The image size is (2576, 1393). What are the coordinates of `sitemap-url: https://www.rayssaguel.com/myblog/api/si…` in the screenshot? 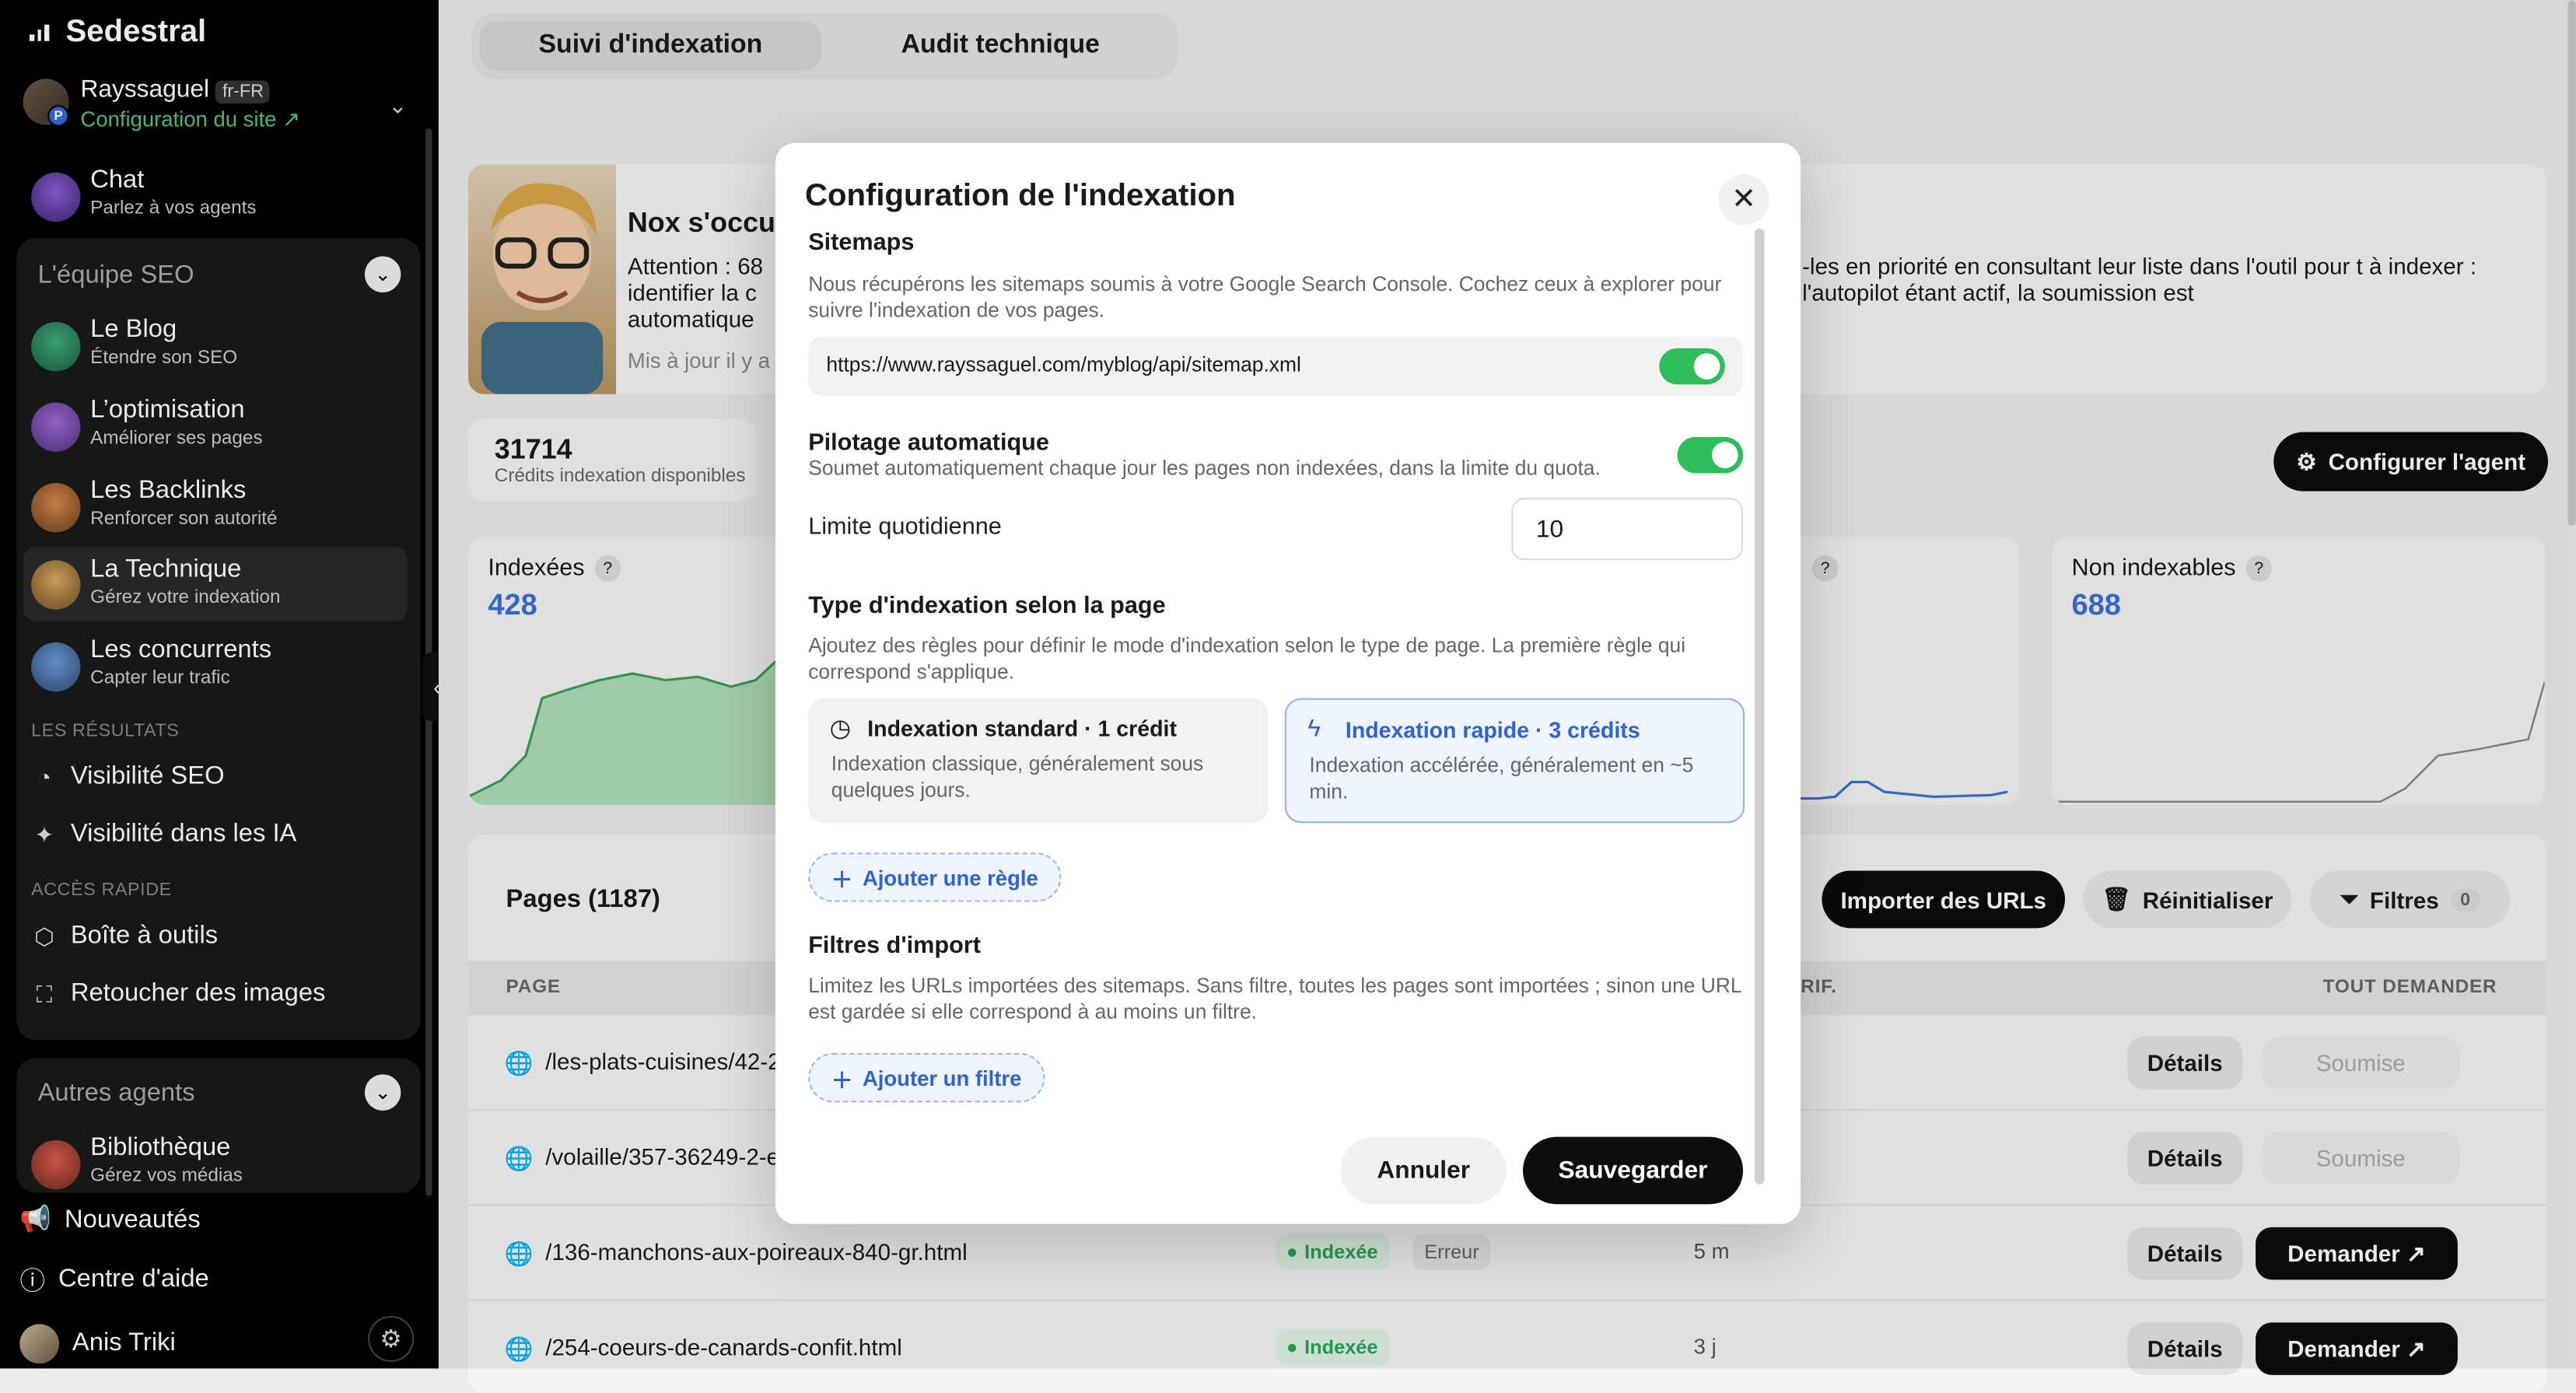 It's located at (1063, 364).